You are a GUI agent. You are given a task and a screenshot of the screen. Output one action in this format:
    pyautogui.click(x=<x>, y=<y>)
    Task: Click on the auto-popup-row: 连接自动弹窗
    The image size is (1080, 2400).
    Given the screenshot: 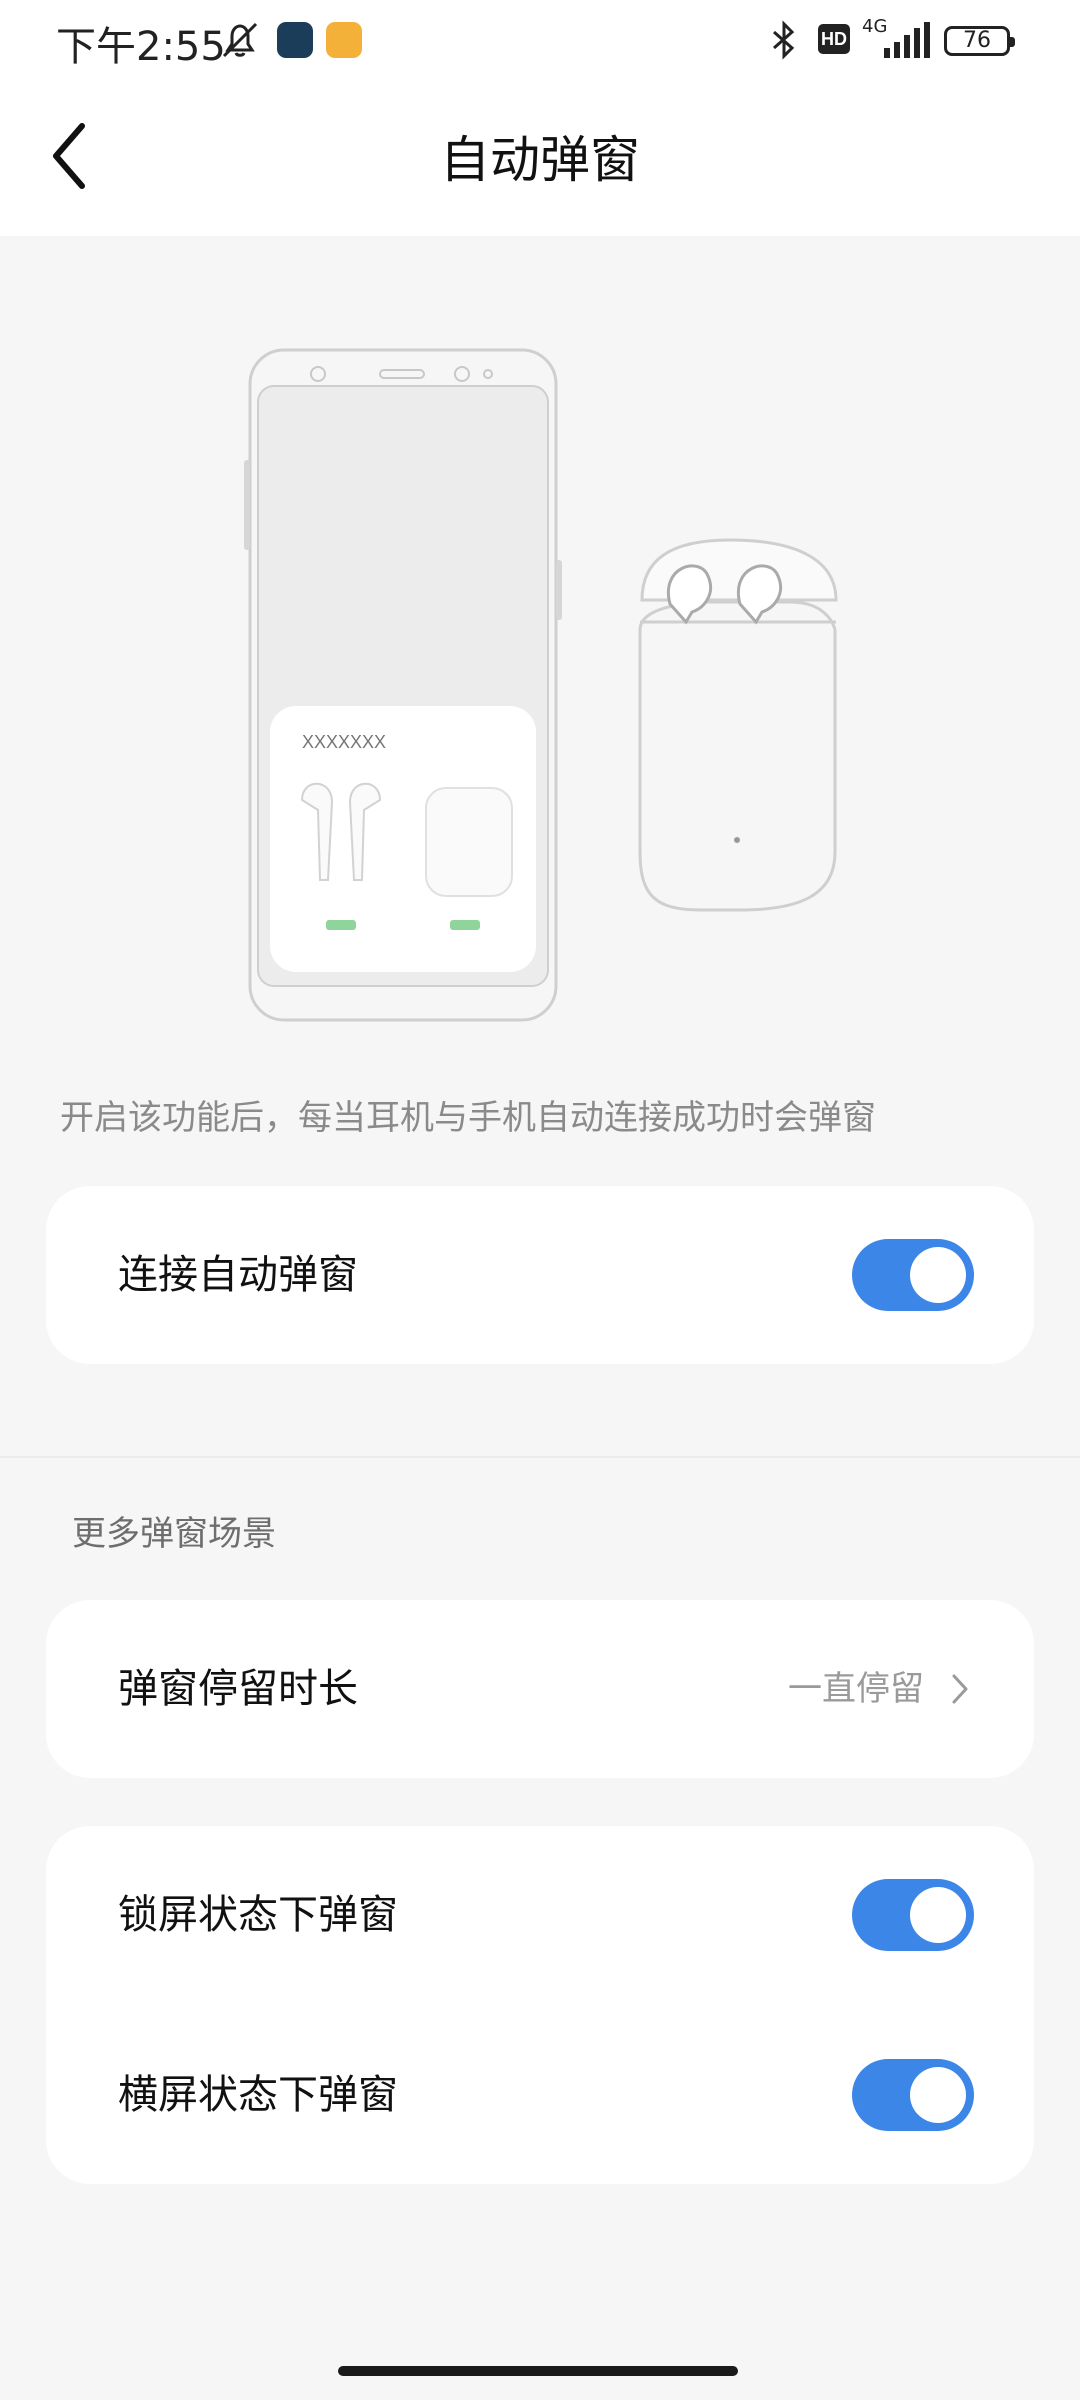 What is the action you would take?
    pyautogui.click(x=540, y=1275)
    